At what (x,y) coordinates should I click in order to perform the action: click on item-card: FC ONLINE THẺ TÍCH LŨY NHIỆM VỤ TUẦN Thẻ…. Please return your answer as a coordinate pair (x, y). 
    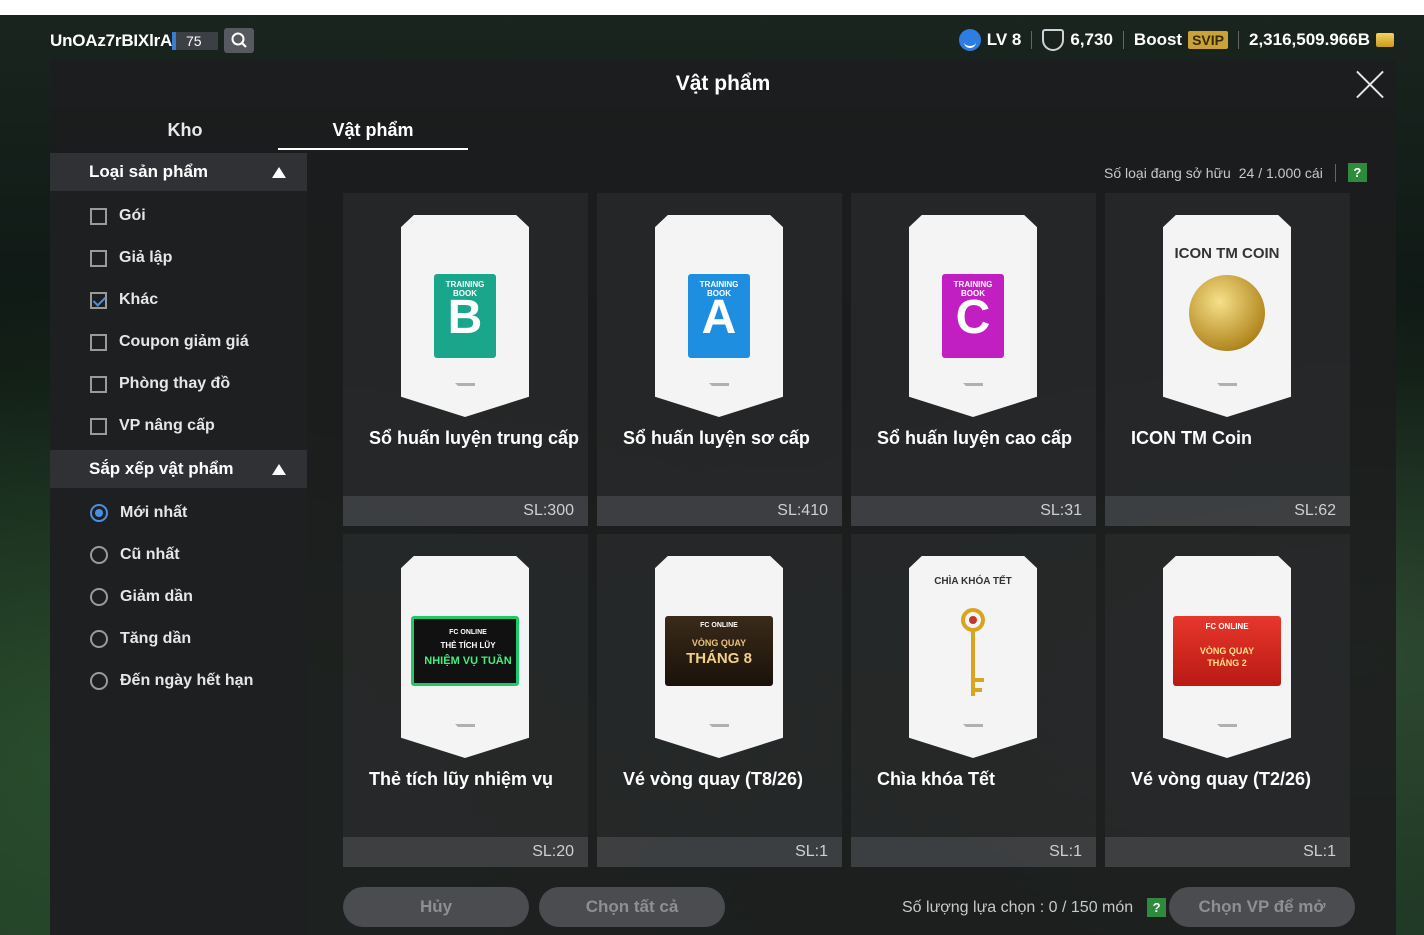
    Looking at the image, I should click on (465, 700).